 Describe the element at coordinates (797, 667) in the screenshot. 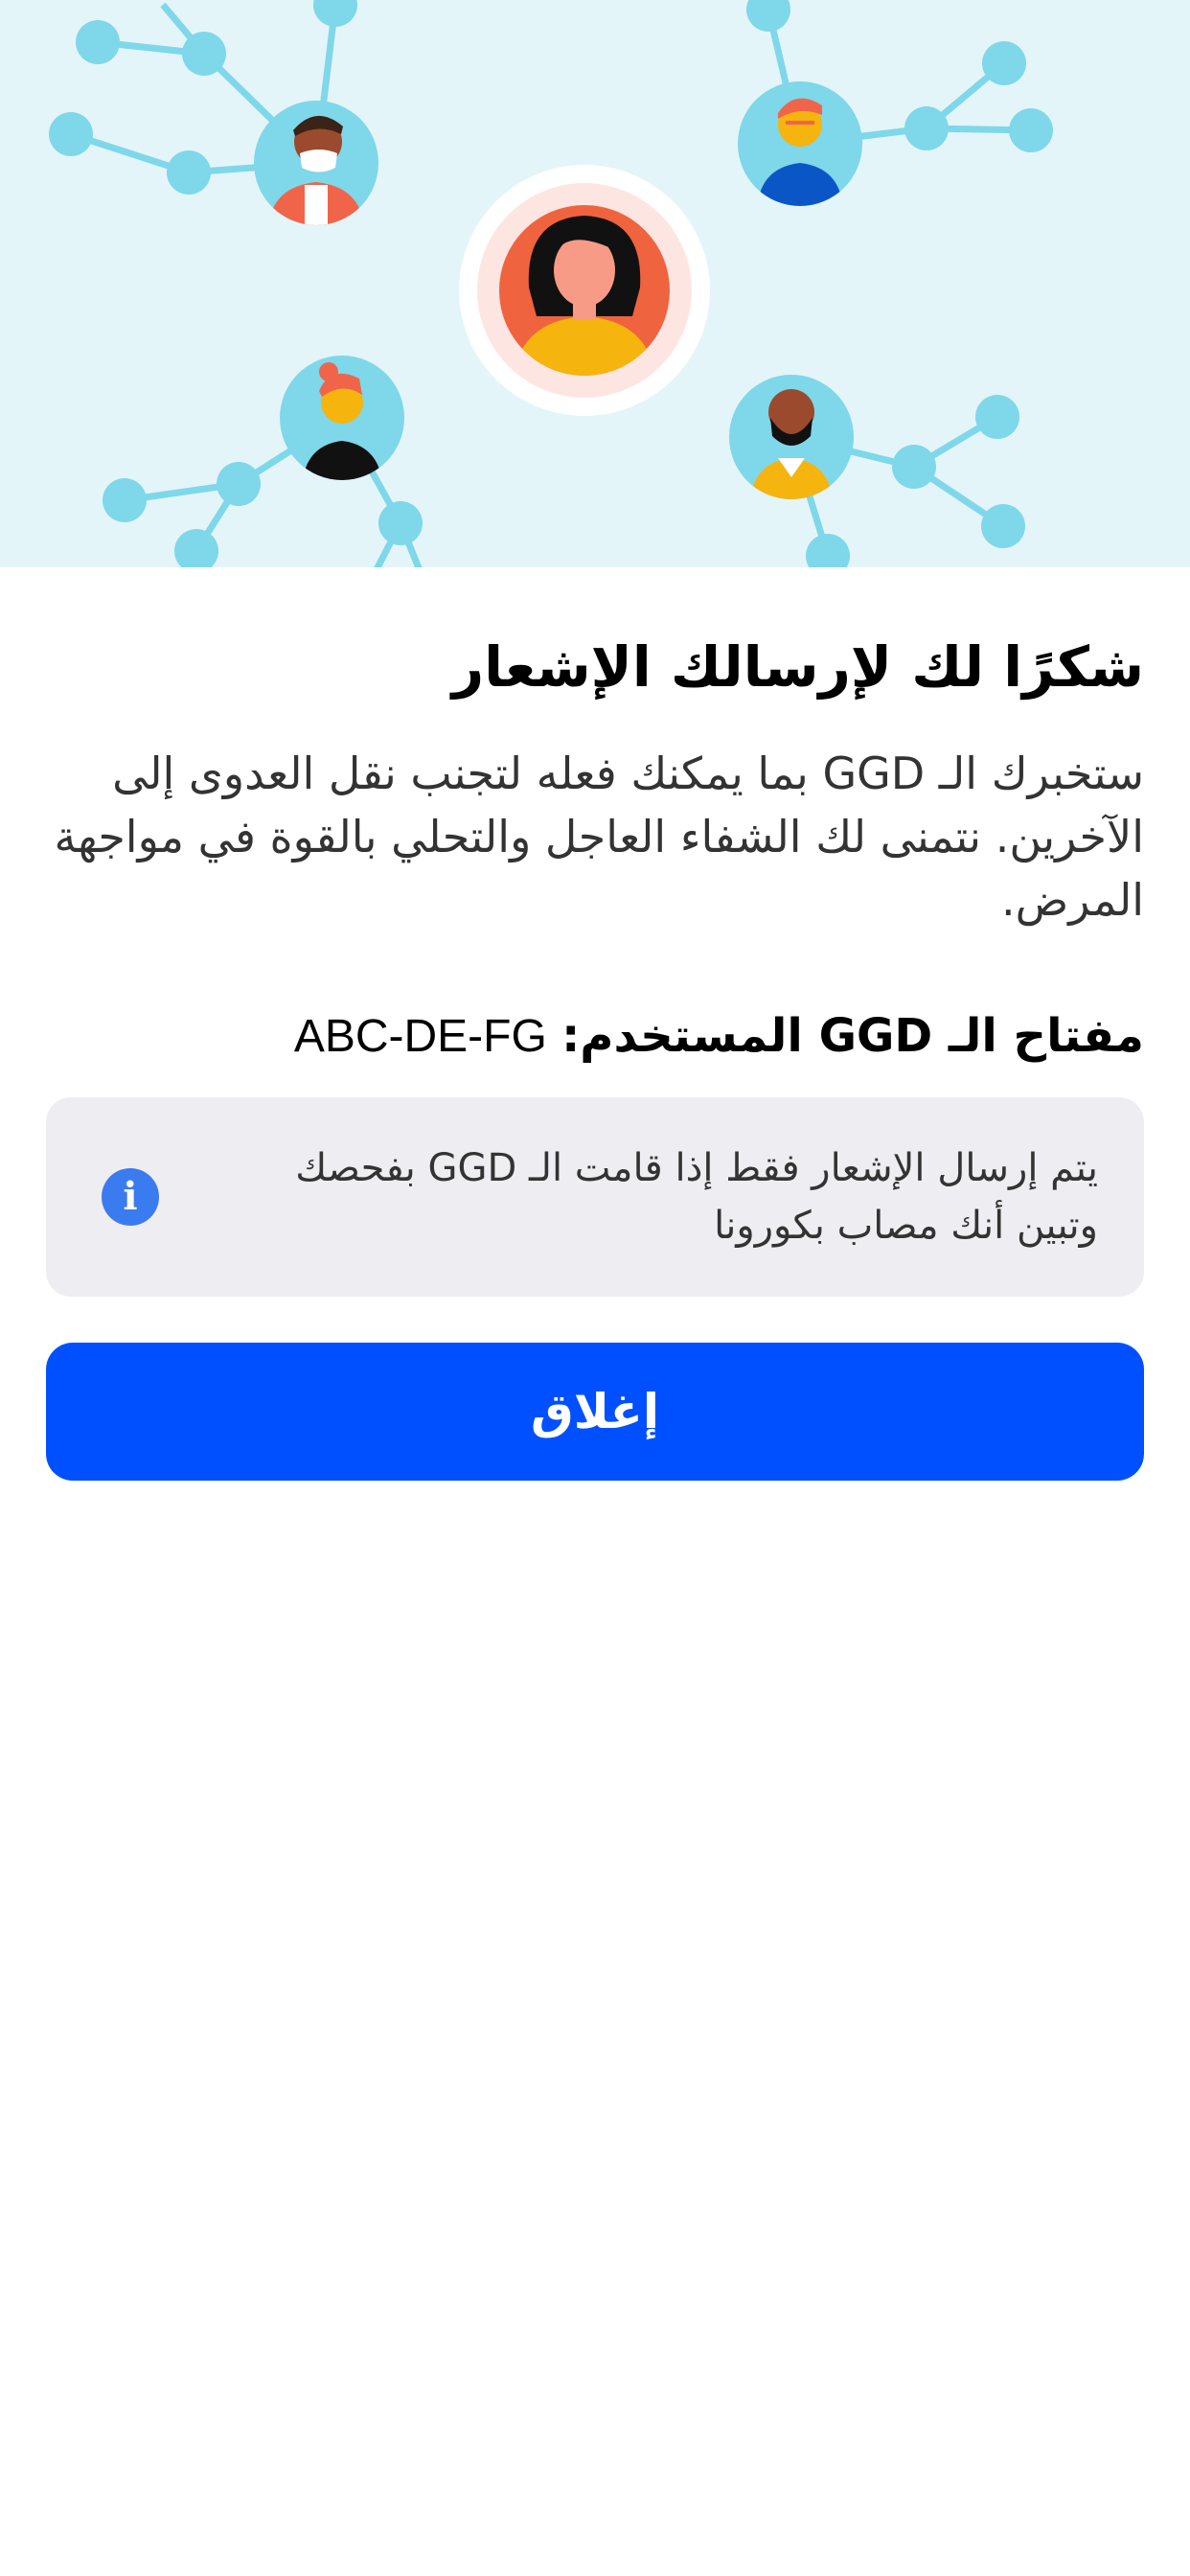

I see `page-title: شكرًا لك لإرسالك الإشعار` at that location.